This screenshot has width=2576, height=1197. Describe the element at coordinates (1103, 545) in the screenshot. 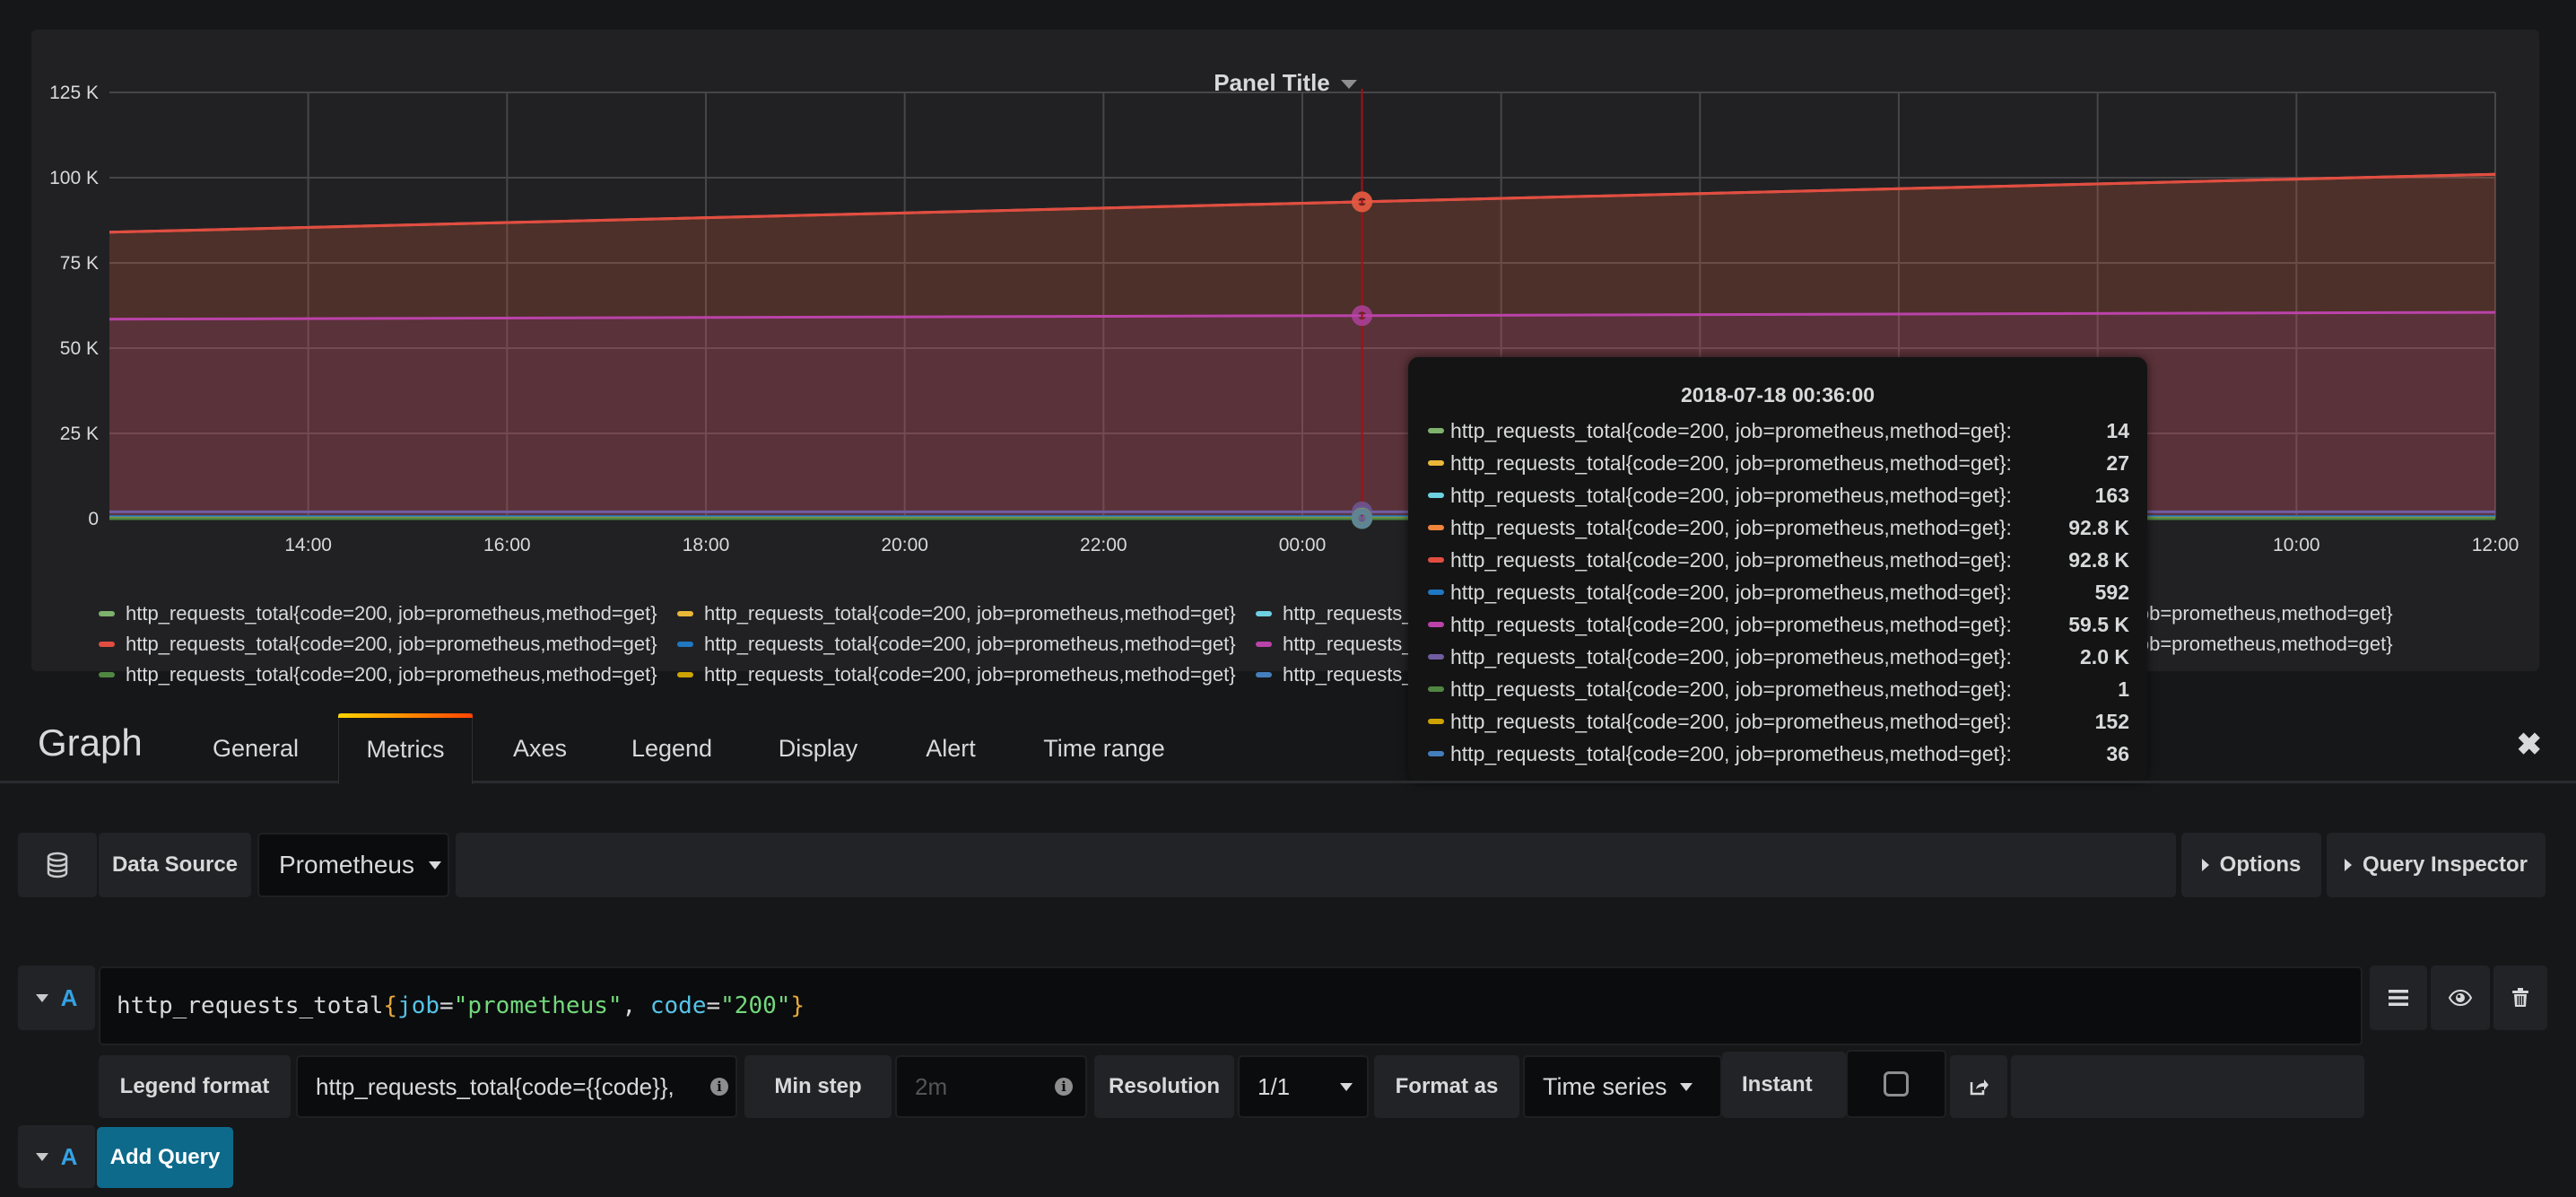

I see `x-tick-label: 22:00` at that location.